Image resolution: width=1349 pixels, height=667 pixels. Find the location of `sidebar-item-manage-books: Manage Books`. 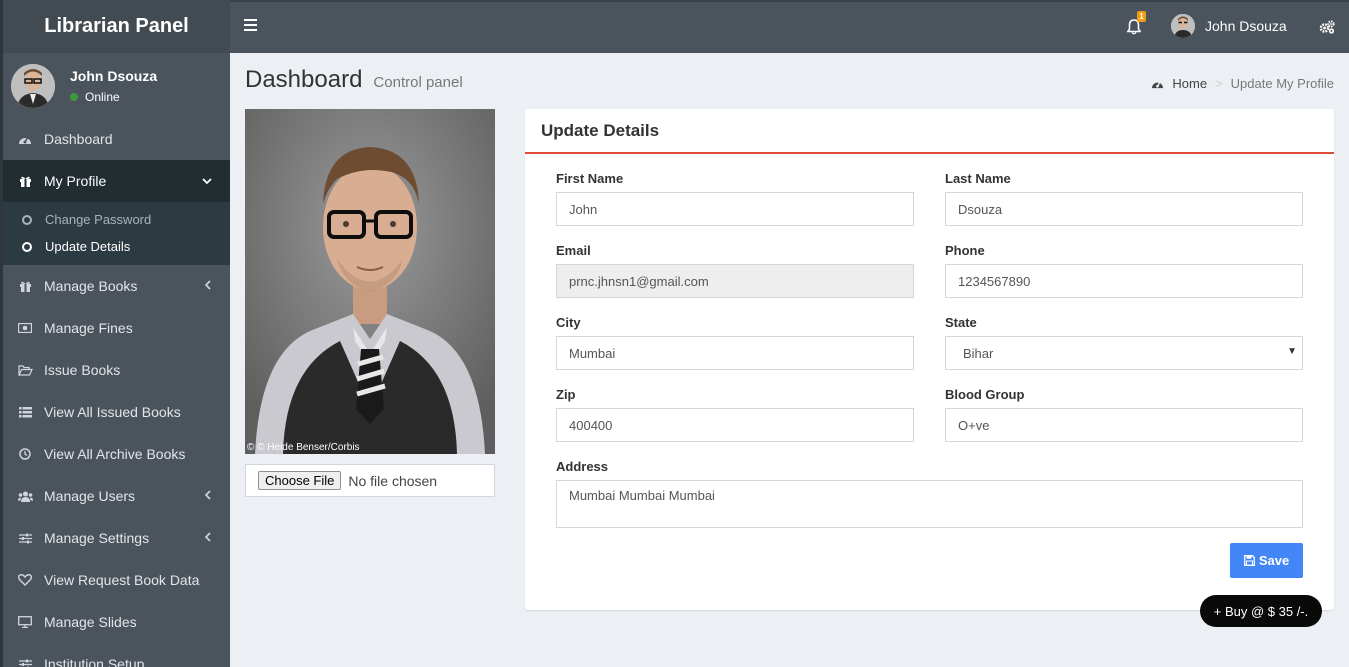

sidebar-item-manage-books: Manage Books is located at coordinates (116, 286).